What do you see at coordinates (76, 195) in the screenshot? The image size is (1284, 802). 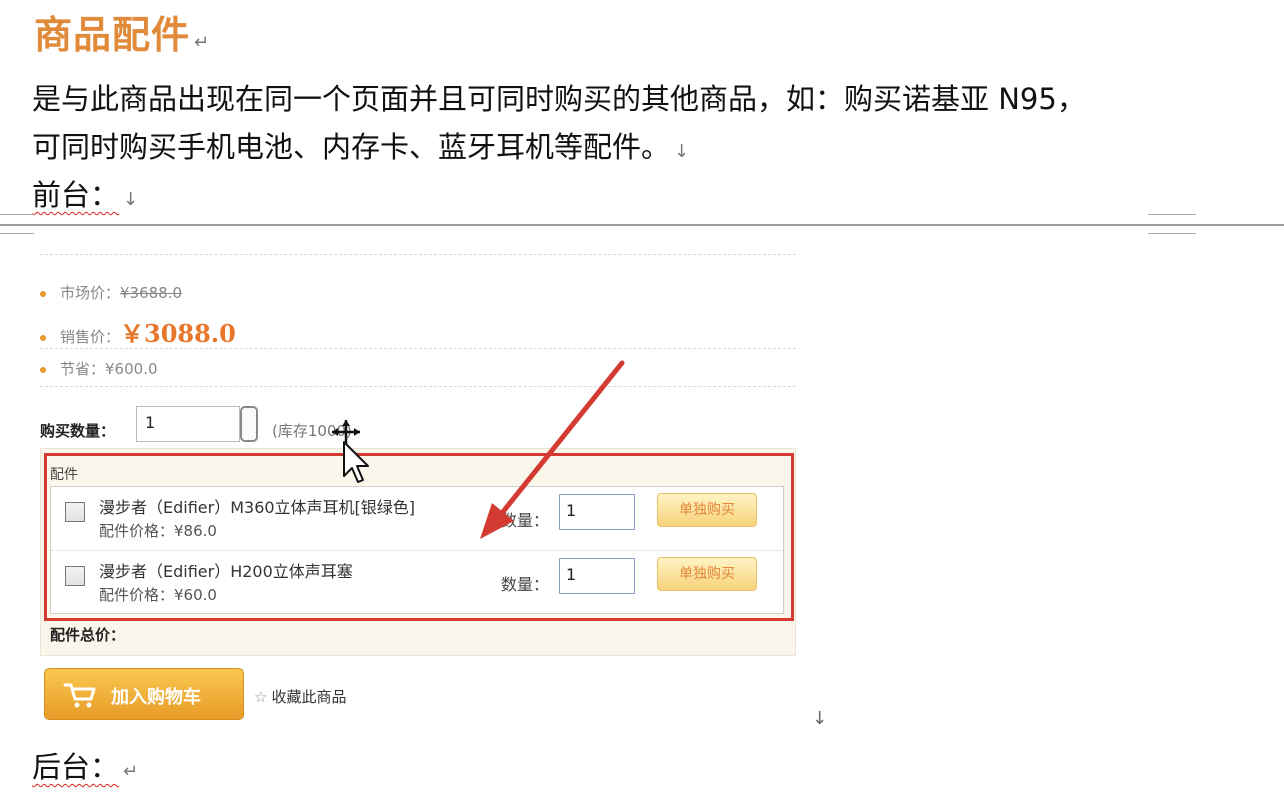 I see `front-label-text: 前台：` at bounding box center [76, 195].